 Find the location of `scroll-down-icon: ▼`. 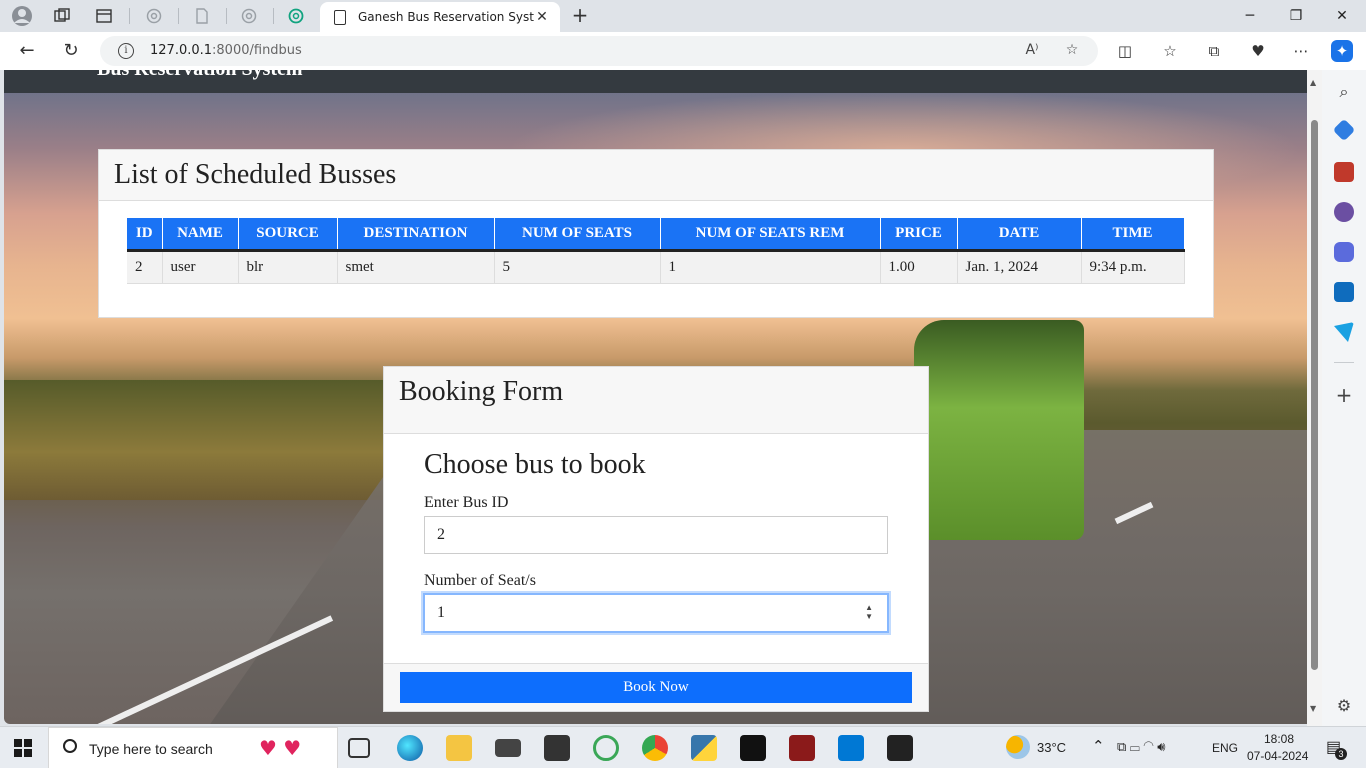

scroll-down-icon: ▼ is located at coordinates (1313, 708).